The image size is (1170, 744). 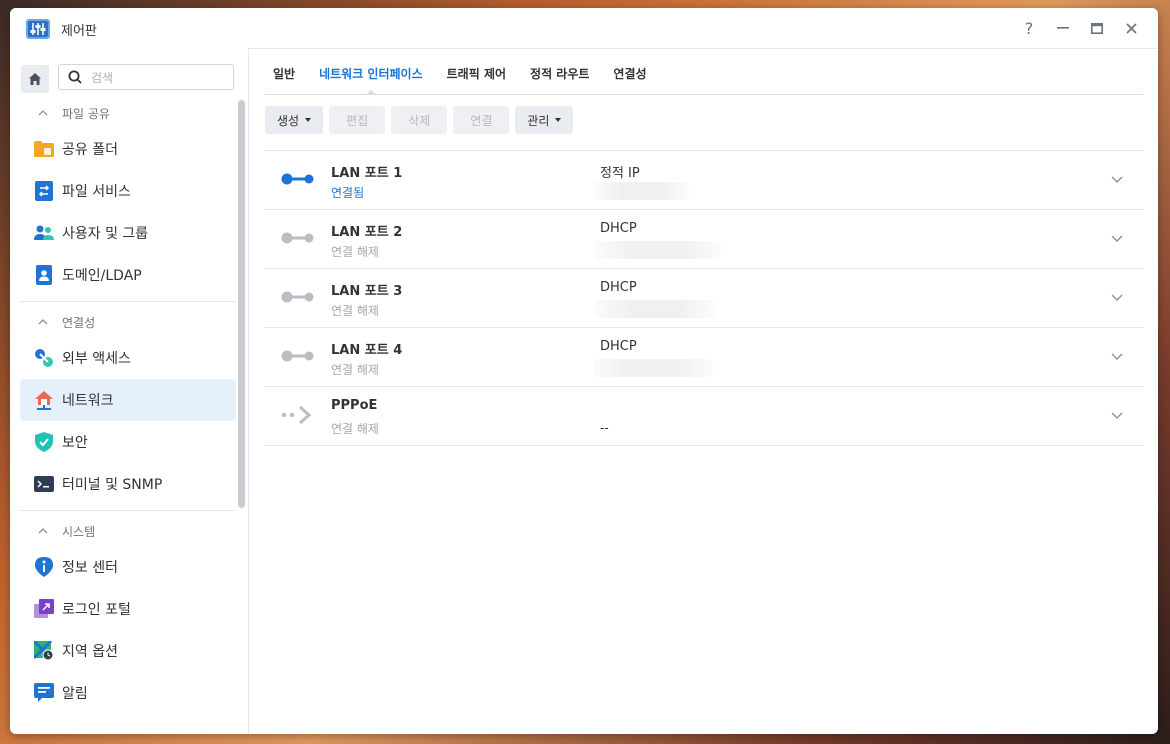 What do you see at coordinates (44, 233) in the screenshot?
I see `users-groups-icon` at bounding box center [44, 233].